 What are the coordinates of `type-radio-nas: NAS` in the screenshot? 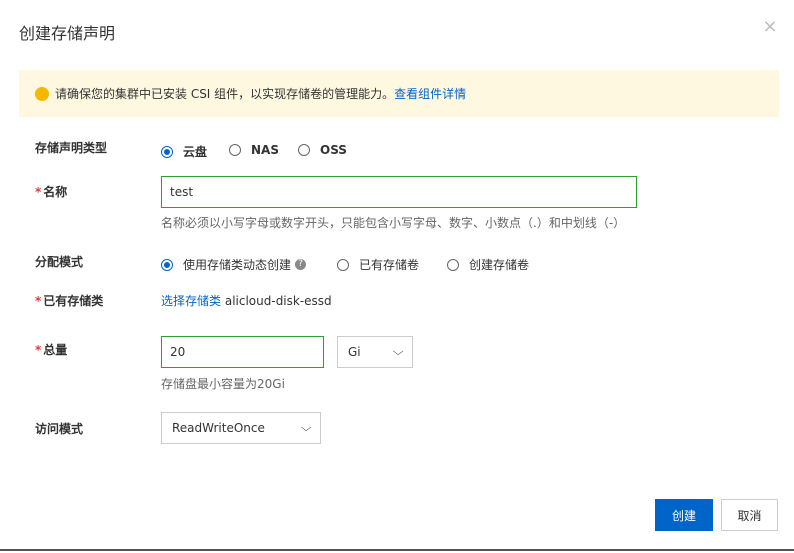 It's located at (254, 150).